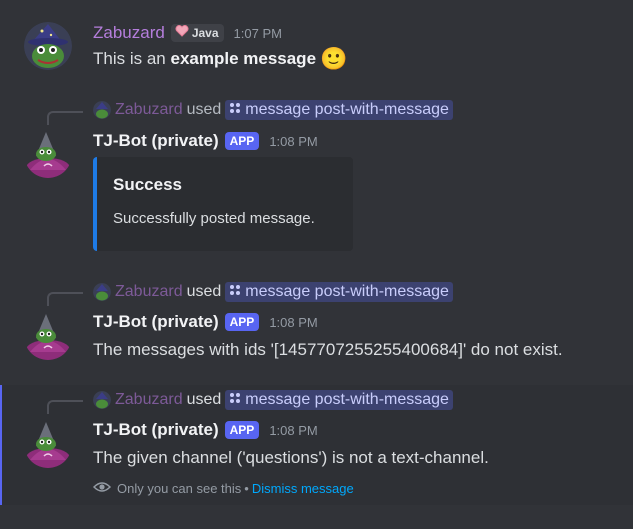 This screenshot has height=529, width=633. I want to click on badge-label: Java, so click(205, 33).